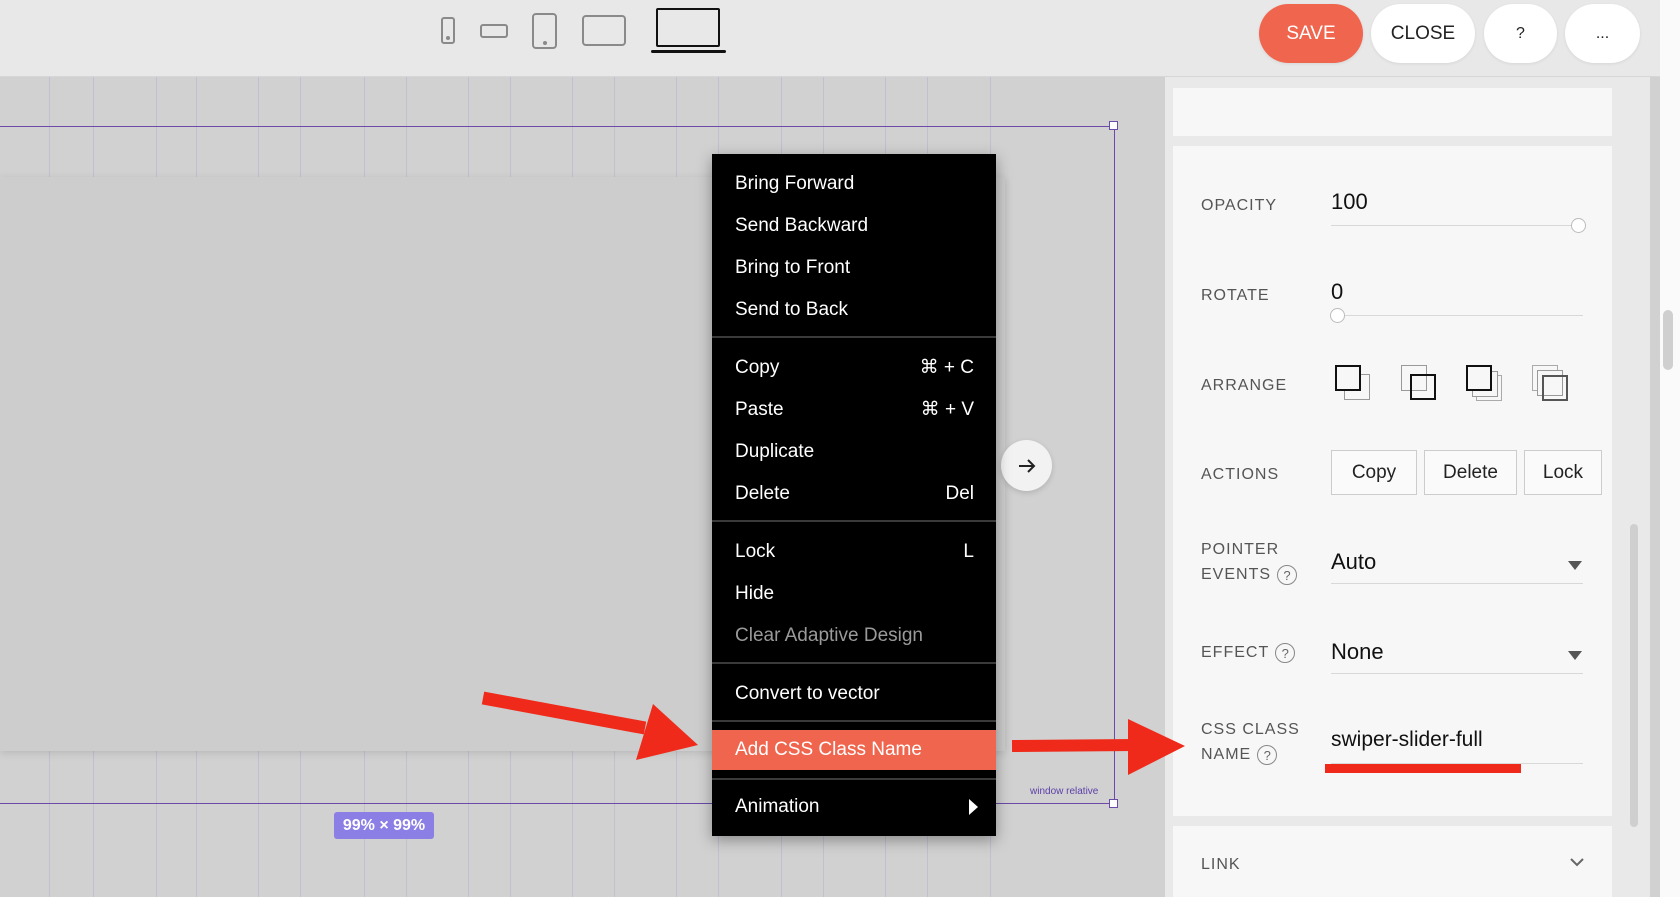  Describe the element at coordinates (544, 31) in the screenshot. I see `tablet-icon` at that location.